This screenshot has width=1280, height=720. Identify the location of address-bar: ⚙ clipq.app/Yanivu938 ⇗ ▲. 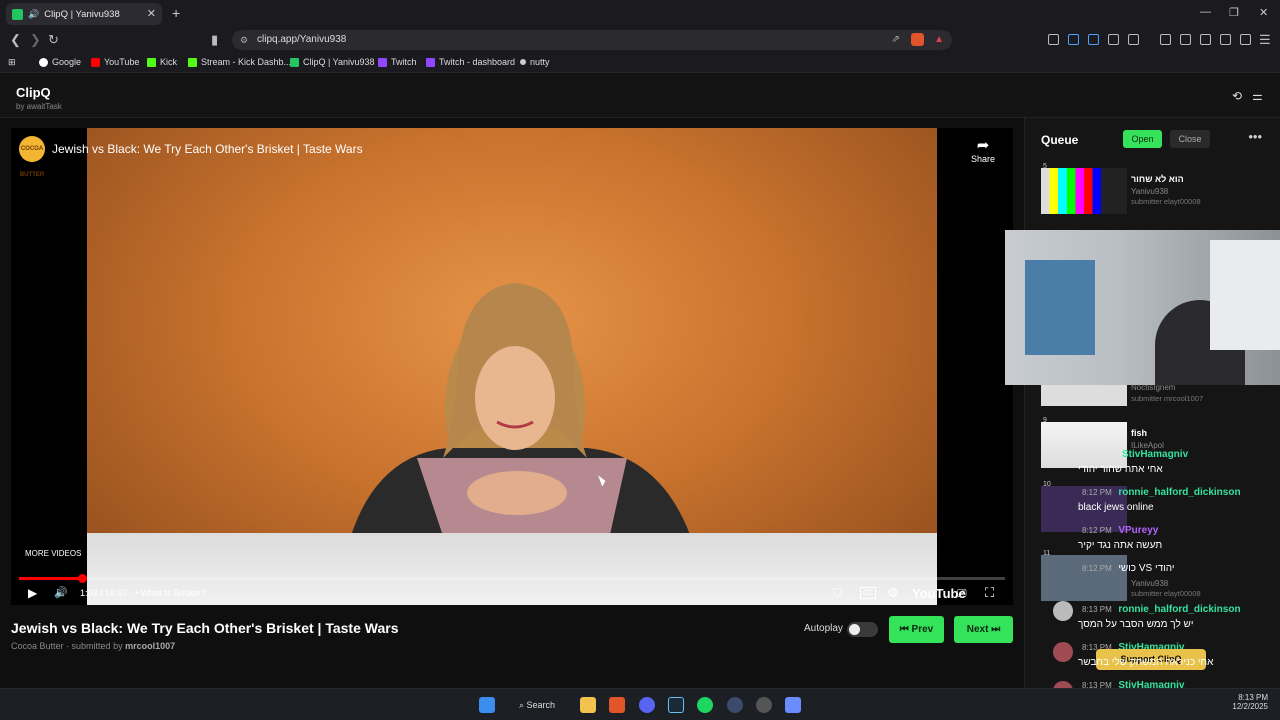
(592, 40).